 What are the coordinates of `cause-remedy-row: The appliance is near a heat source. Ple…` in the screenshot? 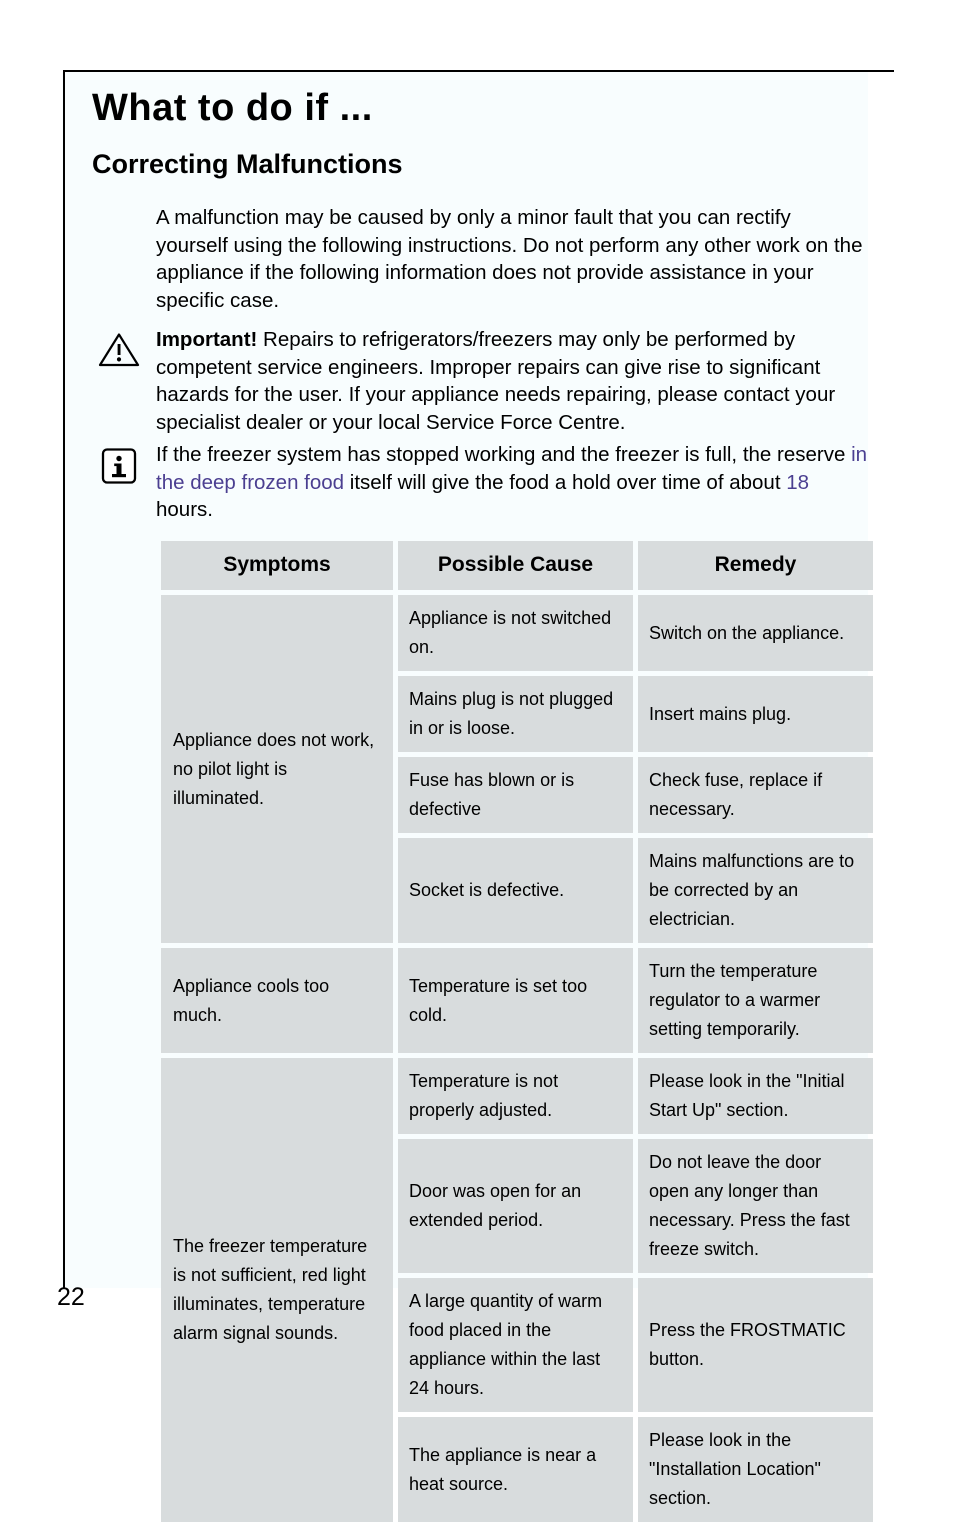 It's located at (635, 1469).